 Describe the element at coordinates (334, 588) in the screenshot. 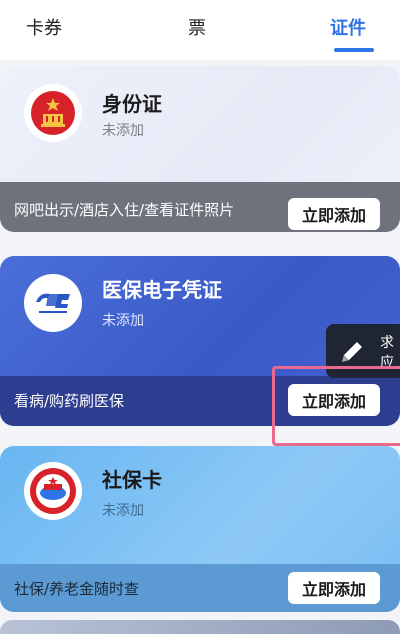

I see `add-social-security-button: 立即添加` at that location.